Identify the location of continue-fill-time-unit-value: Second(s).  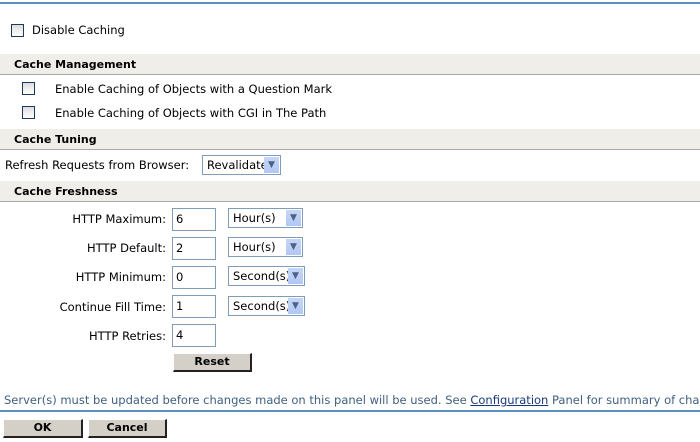
(262, 306).